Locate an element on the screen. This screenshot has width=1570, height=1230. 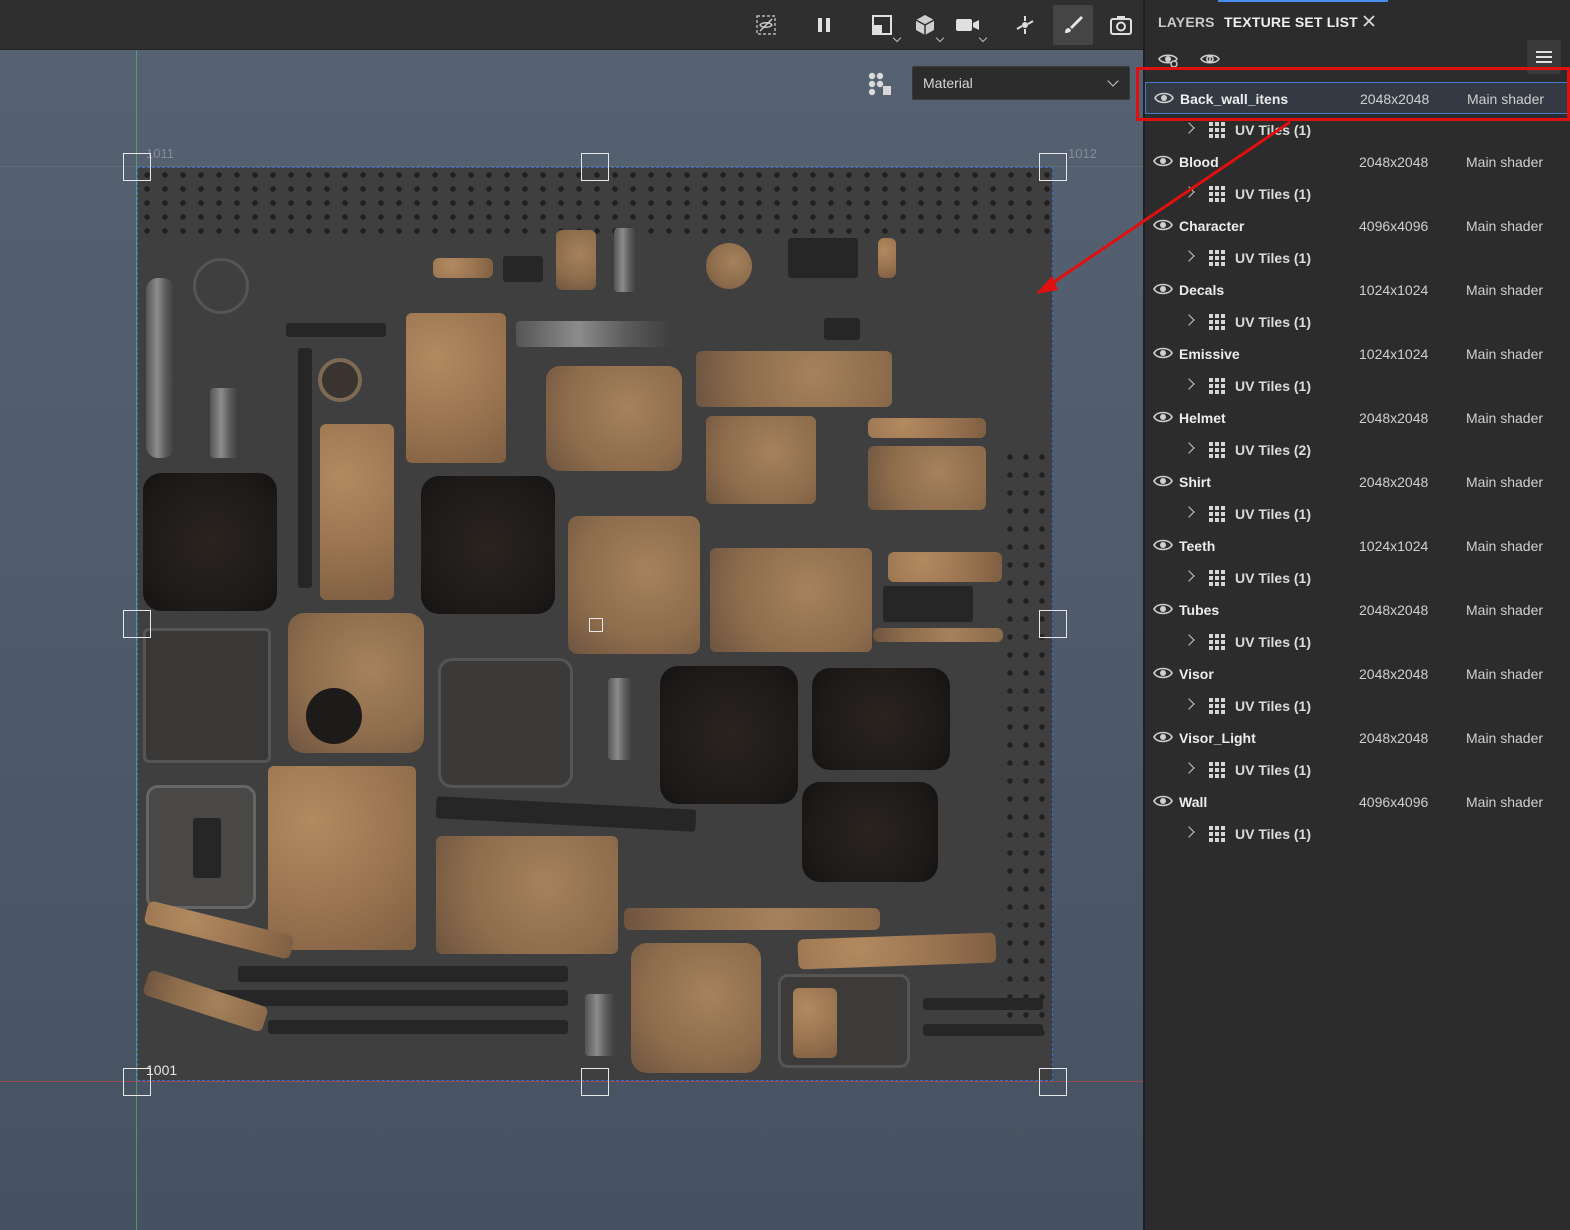
transform-handle-left is located at coordinates (137, 624).